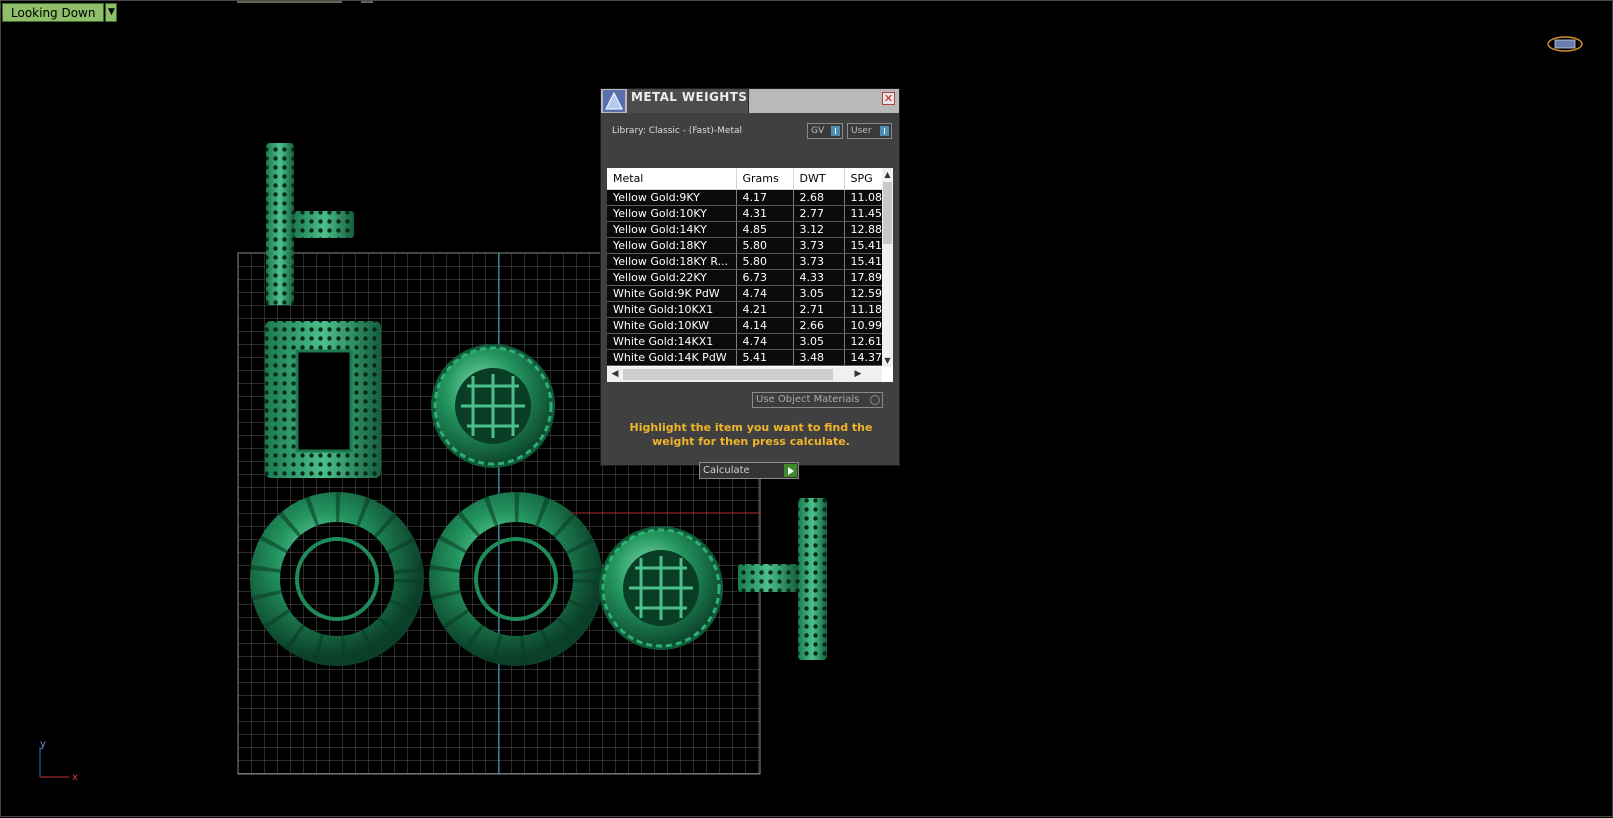 The height and width of the screenshot is (818, 1613). Describe the element at coordinates (819, 197) in the screenshot. I see `cell-dwt: 2.68` at that location.